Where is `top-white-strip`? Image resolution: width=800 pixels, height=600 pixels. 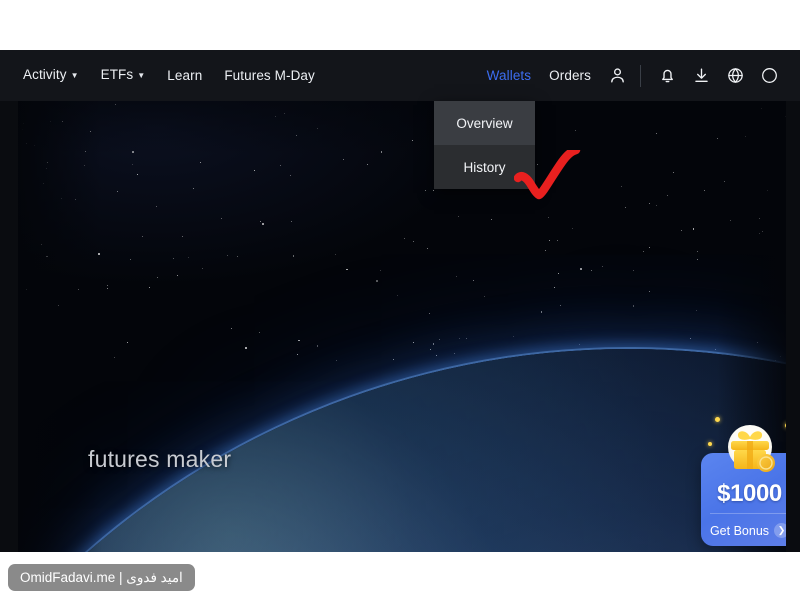 top-white-strip is located at coordinates (400, 25).